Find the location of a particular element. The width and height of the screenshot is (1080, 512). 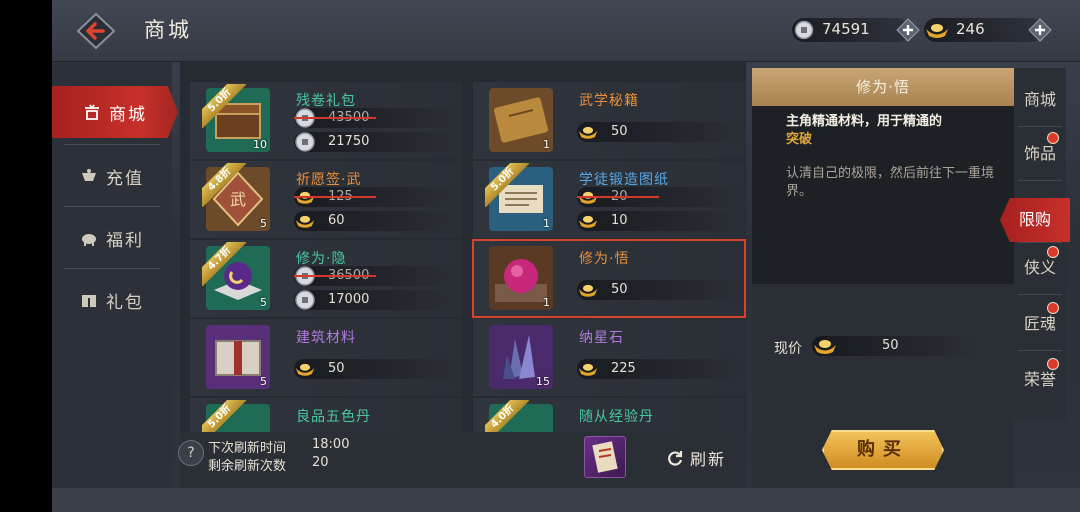

description-highlight: 突破 is located at coordinates (799, 139).